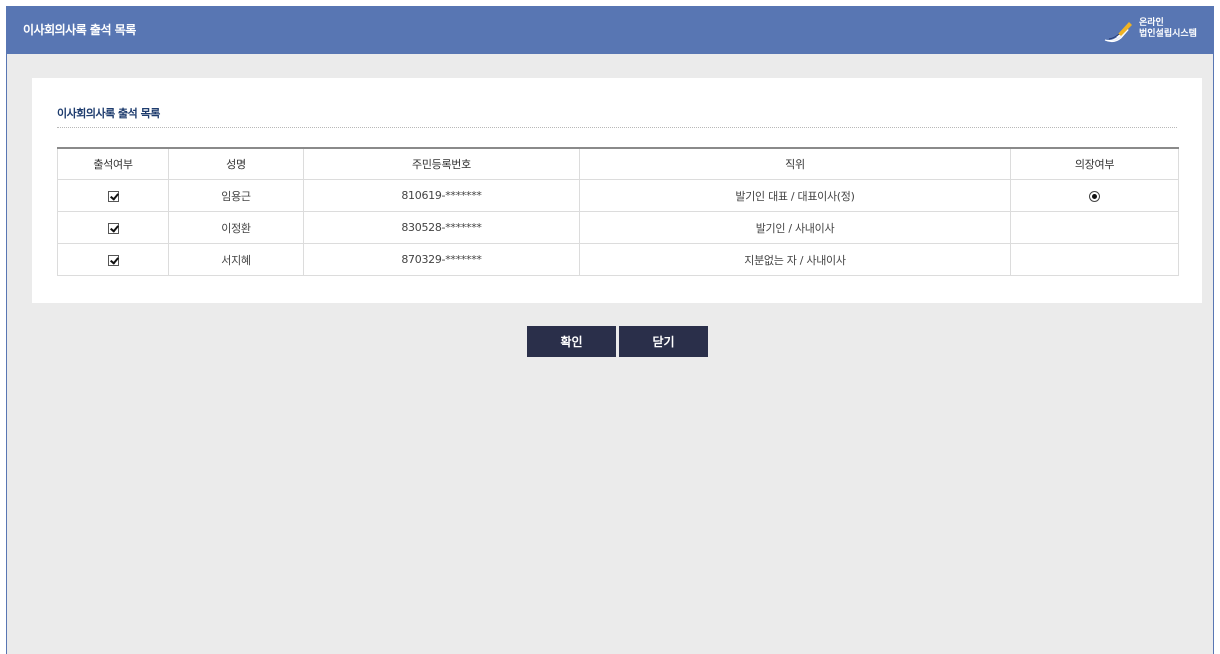 This screenshot has width=1220, height=654. I want to click on close-button: 닫기, so click(663, 341).